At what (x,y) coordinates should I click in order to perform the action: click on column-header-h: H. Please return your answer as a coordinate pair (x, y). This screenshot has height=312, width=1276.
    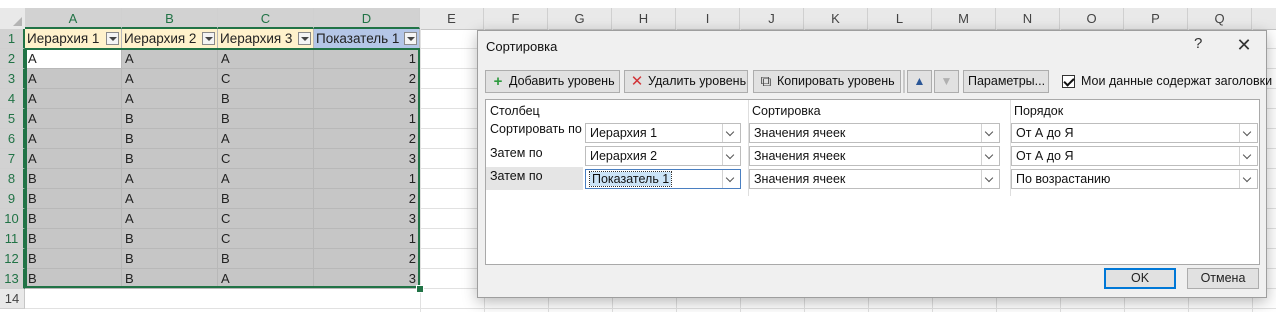
    Looking at the image, I should click on (644, 18).